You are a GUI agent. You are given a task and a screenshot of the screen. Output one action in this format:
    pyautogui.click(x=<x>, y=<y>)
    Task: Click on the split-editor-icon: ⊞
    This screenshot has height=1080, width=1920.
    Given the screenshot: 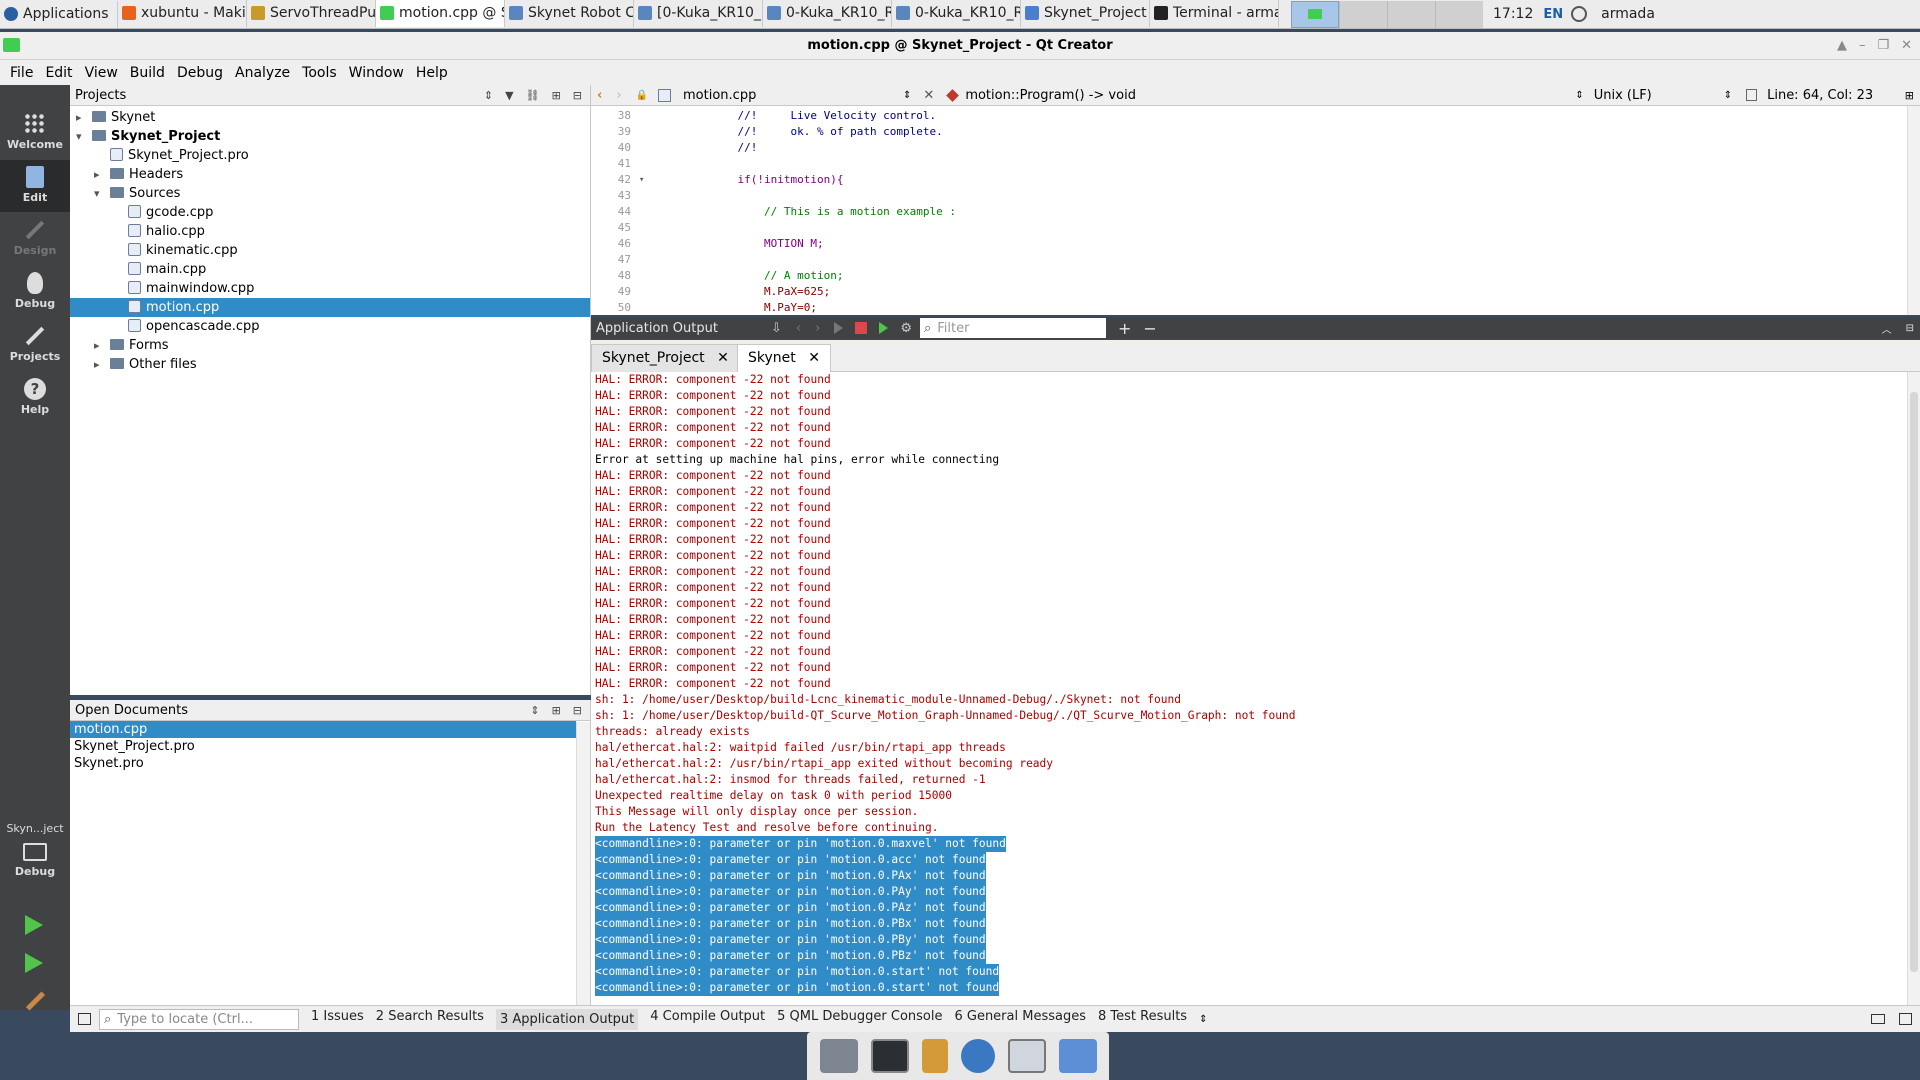 What is the action you would take?
    pyautogui.click(x=1909, y=95)
    